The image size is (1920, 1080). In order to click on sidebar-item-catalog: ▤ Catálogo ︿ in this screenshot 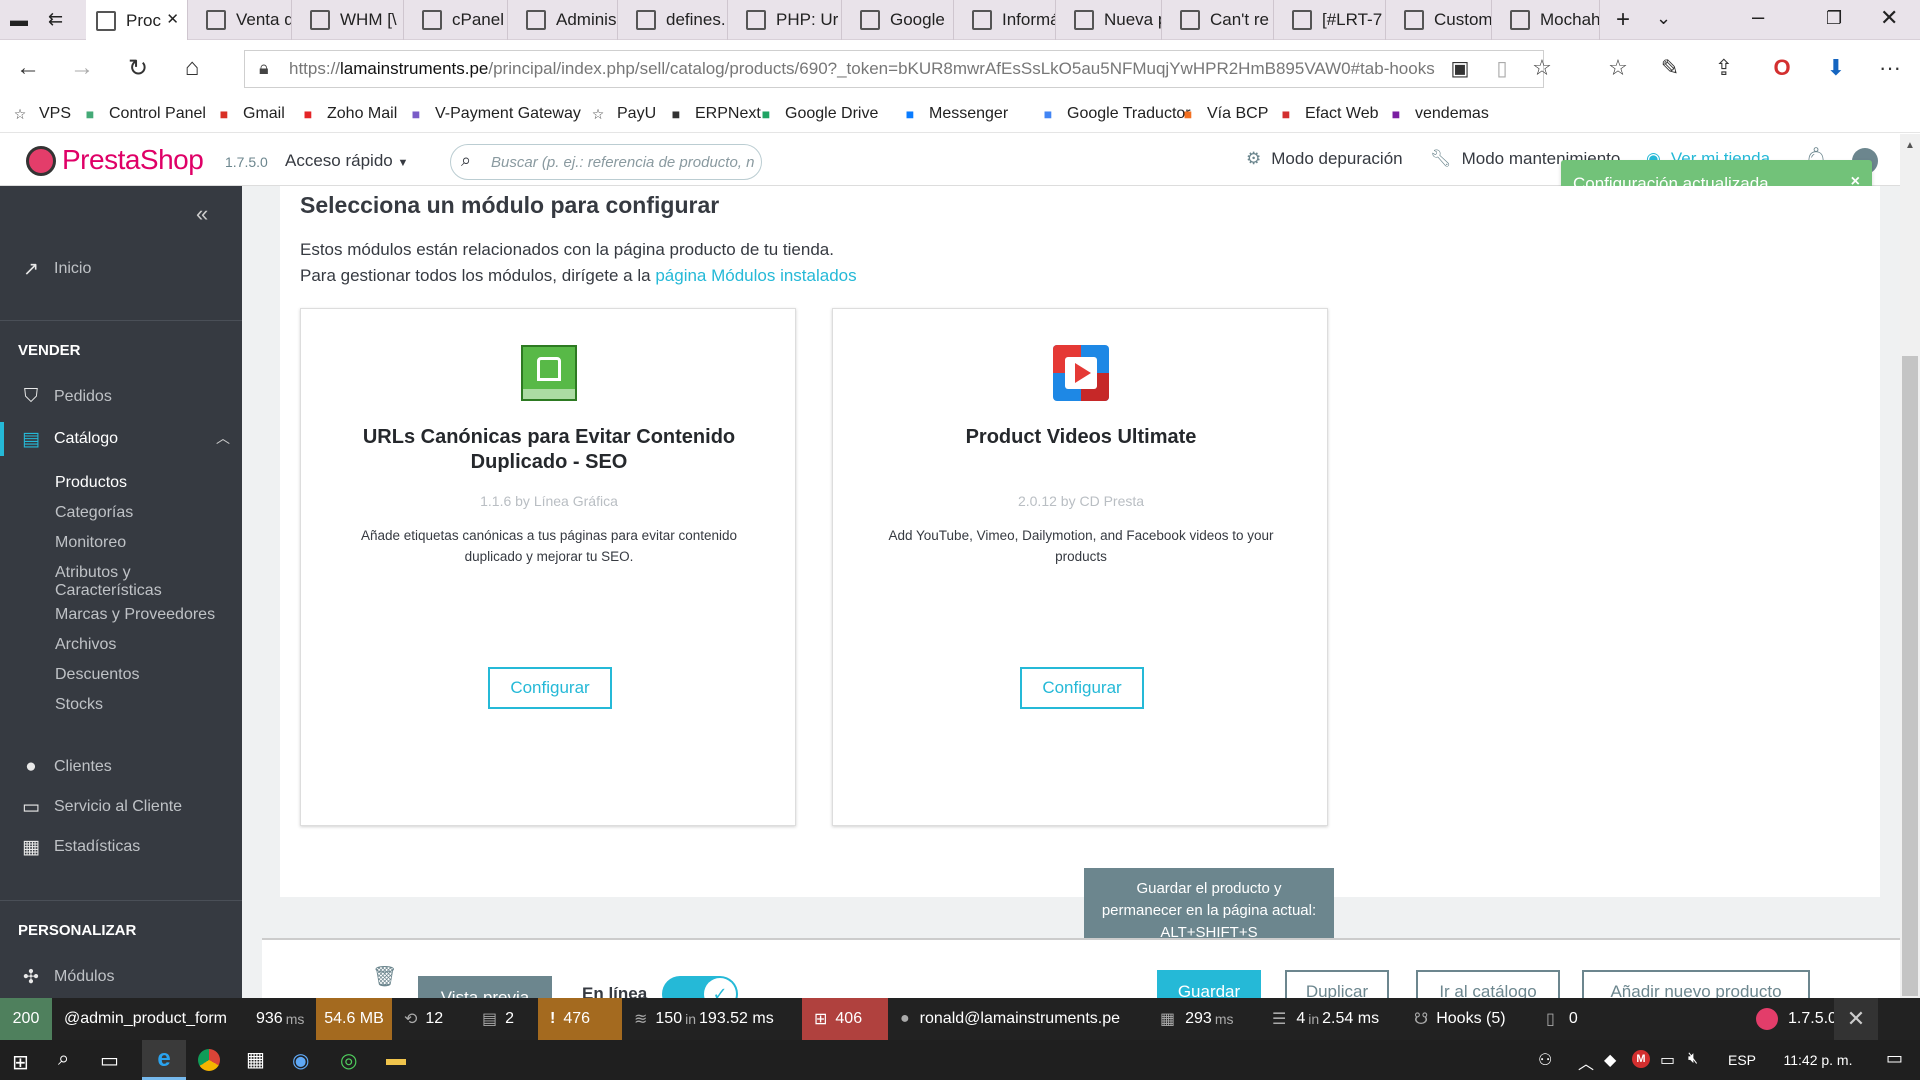, I will do `click(121, 439)`.